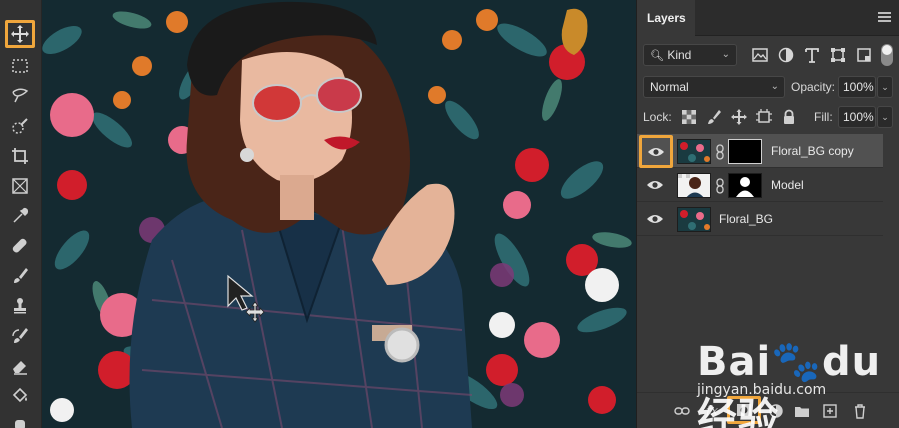 The width and height of the screenshot is (899, 428). I want to click on blend-mode-value: Normal, so click(669, 87).